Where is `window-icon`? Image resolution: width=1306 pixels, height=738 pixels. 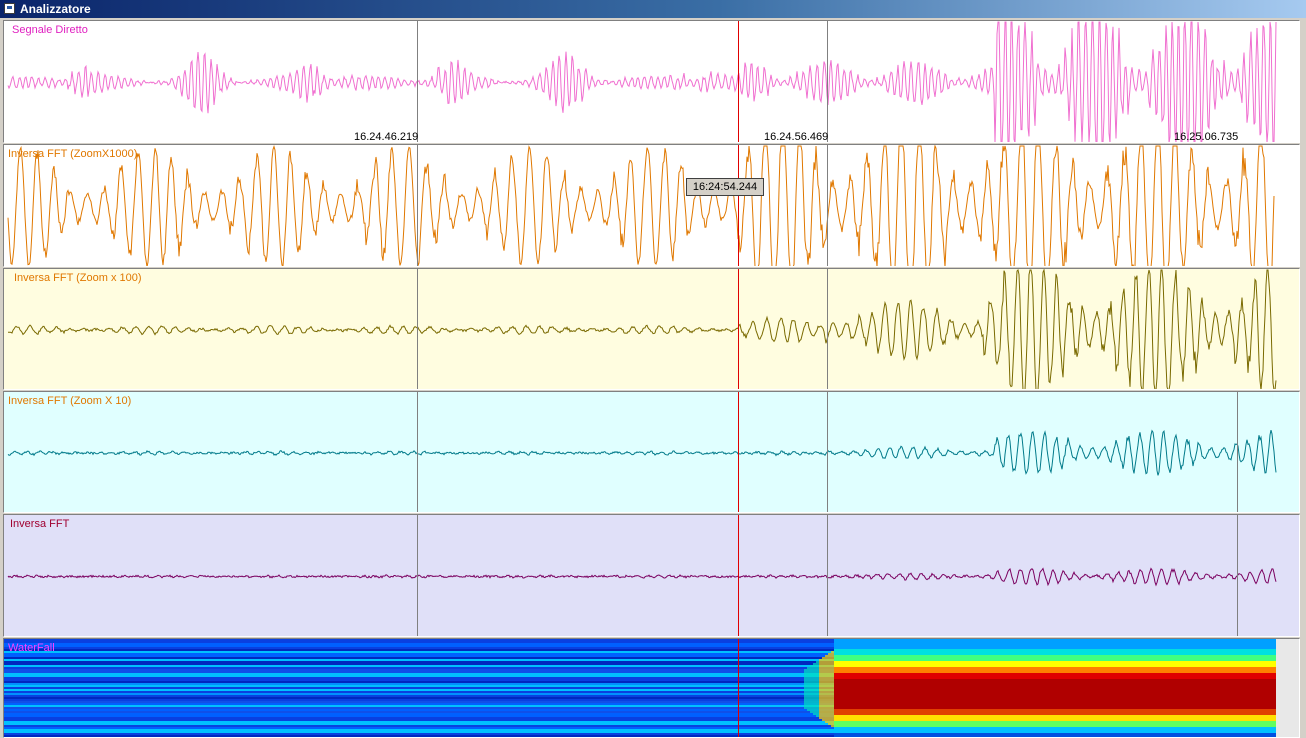
window-icon is located at coordinates (9, 8).